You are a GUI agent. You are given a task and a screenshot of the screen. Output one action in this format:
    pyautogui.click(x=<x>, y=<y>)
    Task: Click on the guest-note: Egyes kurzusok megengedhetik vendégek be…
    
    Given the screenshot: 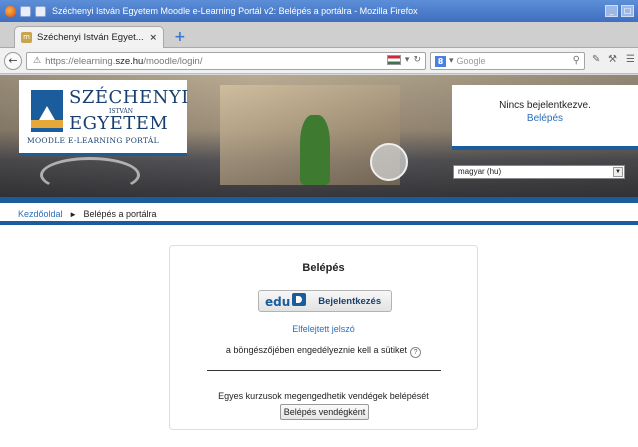 What is the action you would take?
    pyautogui.click(x=323, y=396)
    